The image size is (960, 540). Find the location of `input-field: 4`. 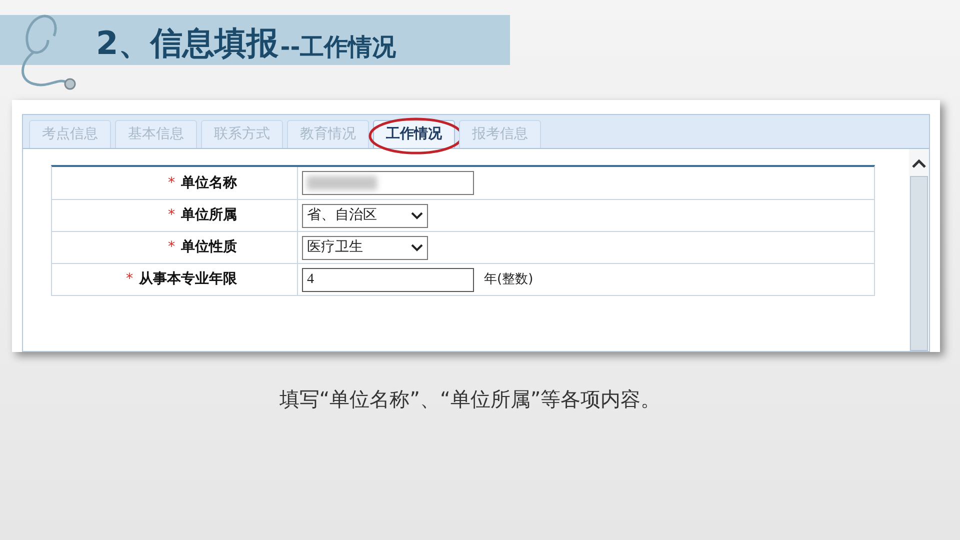

input-field: 4 is located at coordinates (388, 280).